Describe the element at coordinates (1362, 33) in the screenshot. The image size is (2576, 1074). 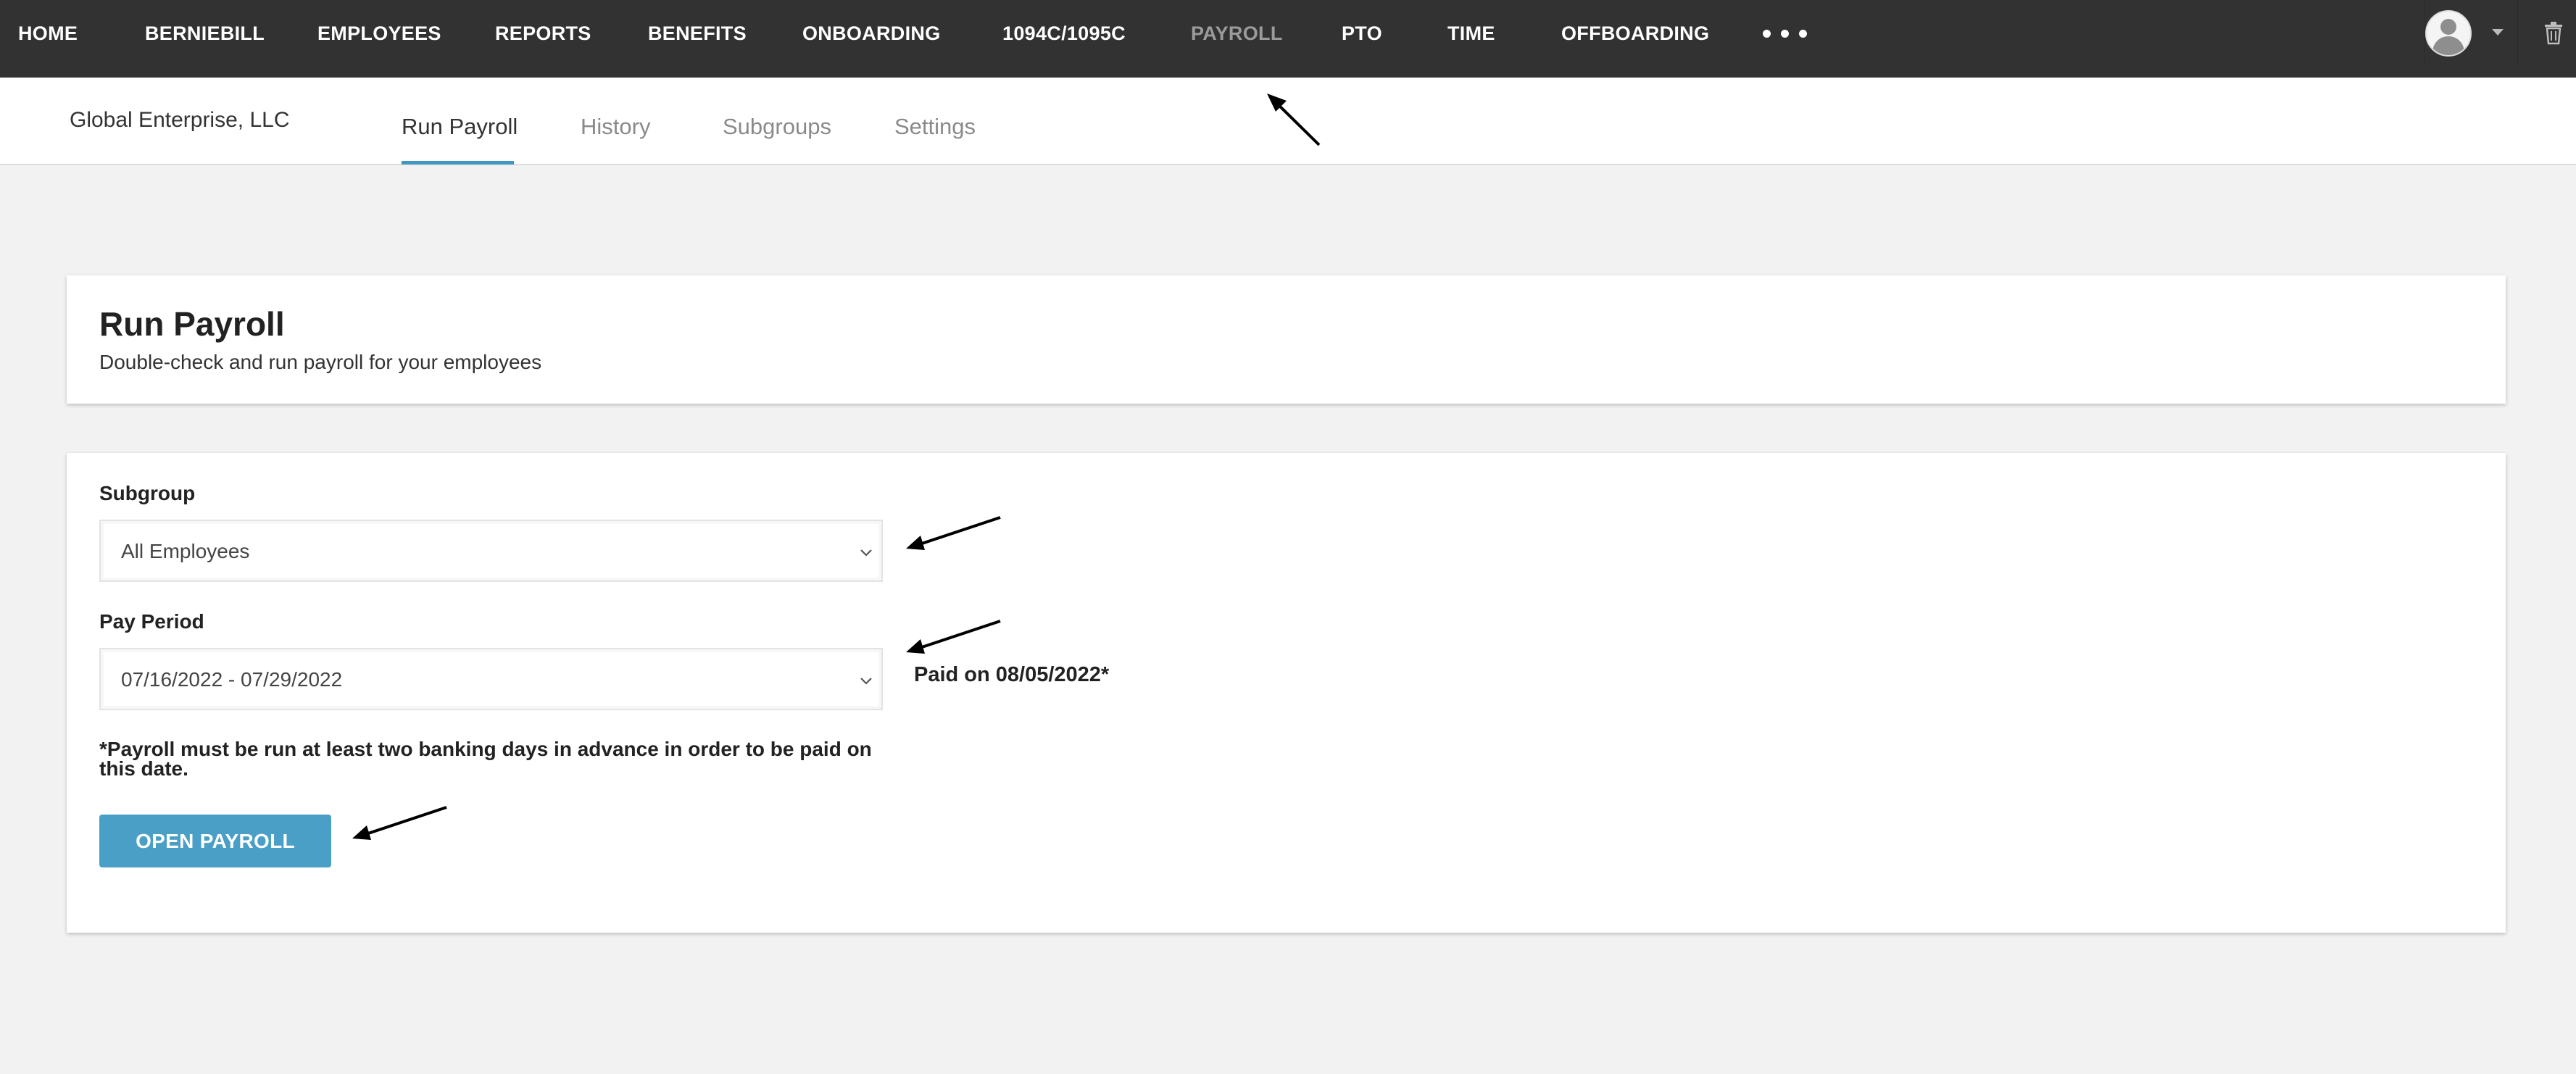
I see `nav-item-pto: PTO` at that location.